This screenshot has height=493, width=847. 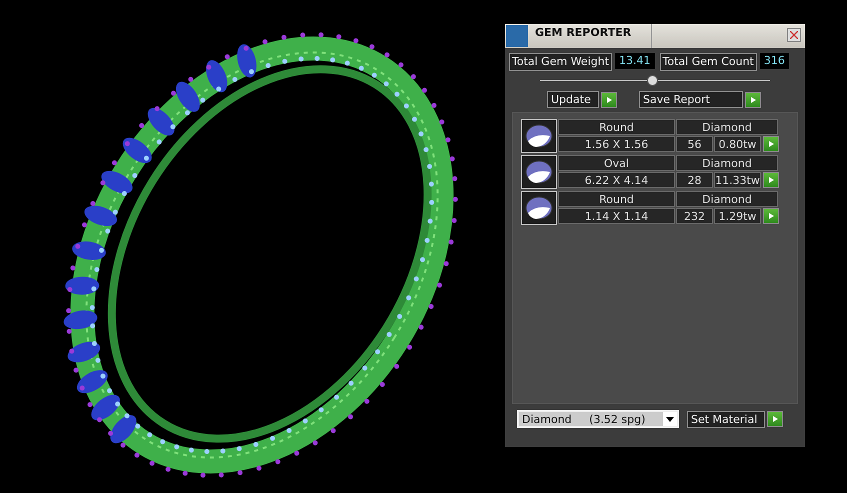 I want to click on gem-weight: 0.80tw, so click(x=737, y=144).